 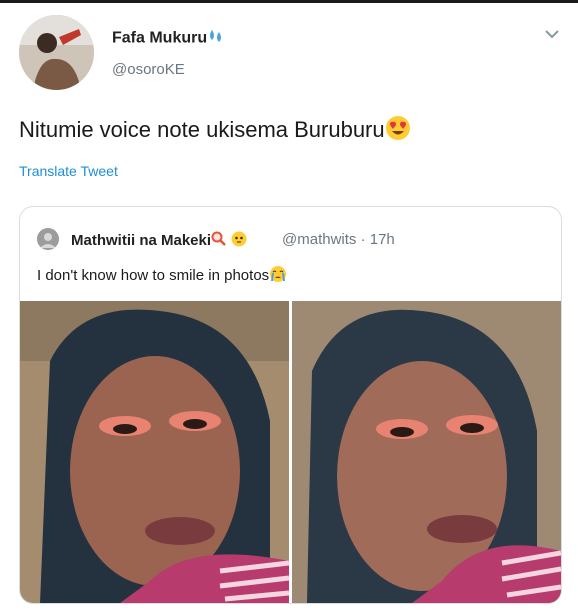 I want to click on author-name-text: Fafa Mukuru, so click(x=160, y=38).